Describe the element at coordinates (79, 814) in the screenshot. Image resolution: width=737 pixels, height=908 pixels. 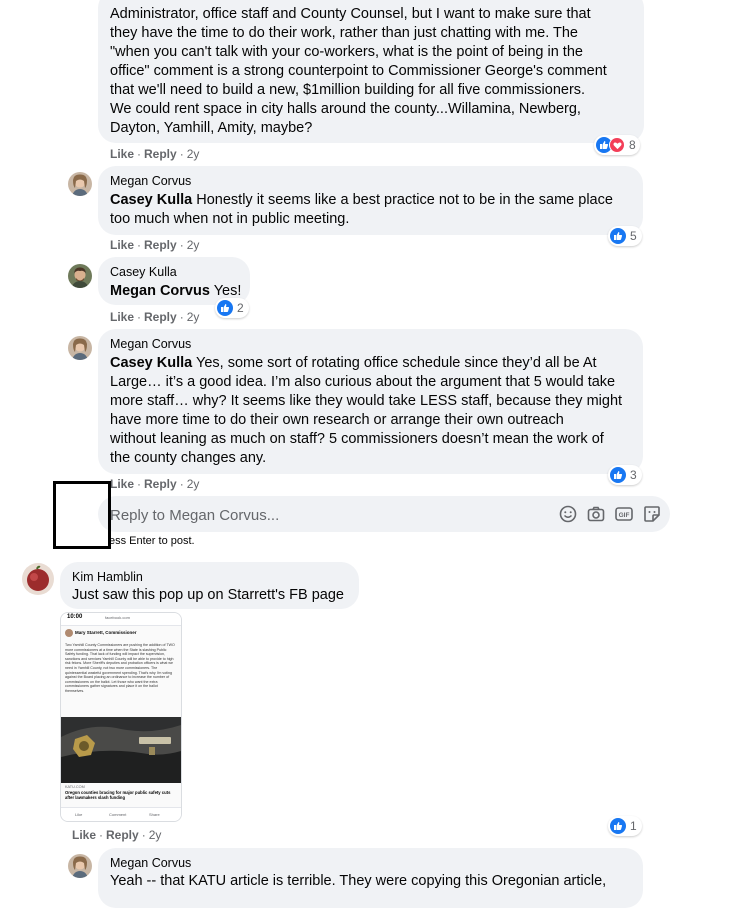
I see `thumb-like: Like` at that location.